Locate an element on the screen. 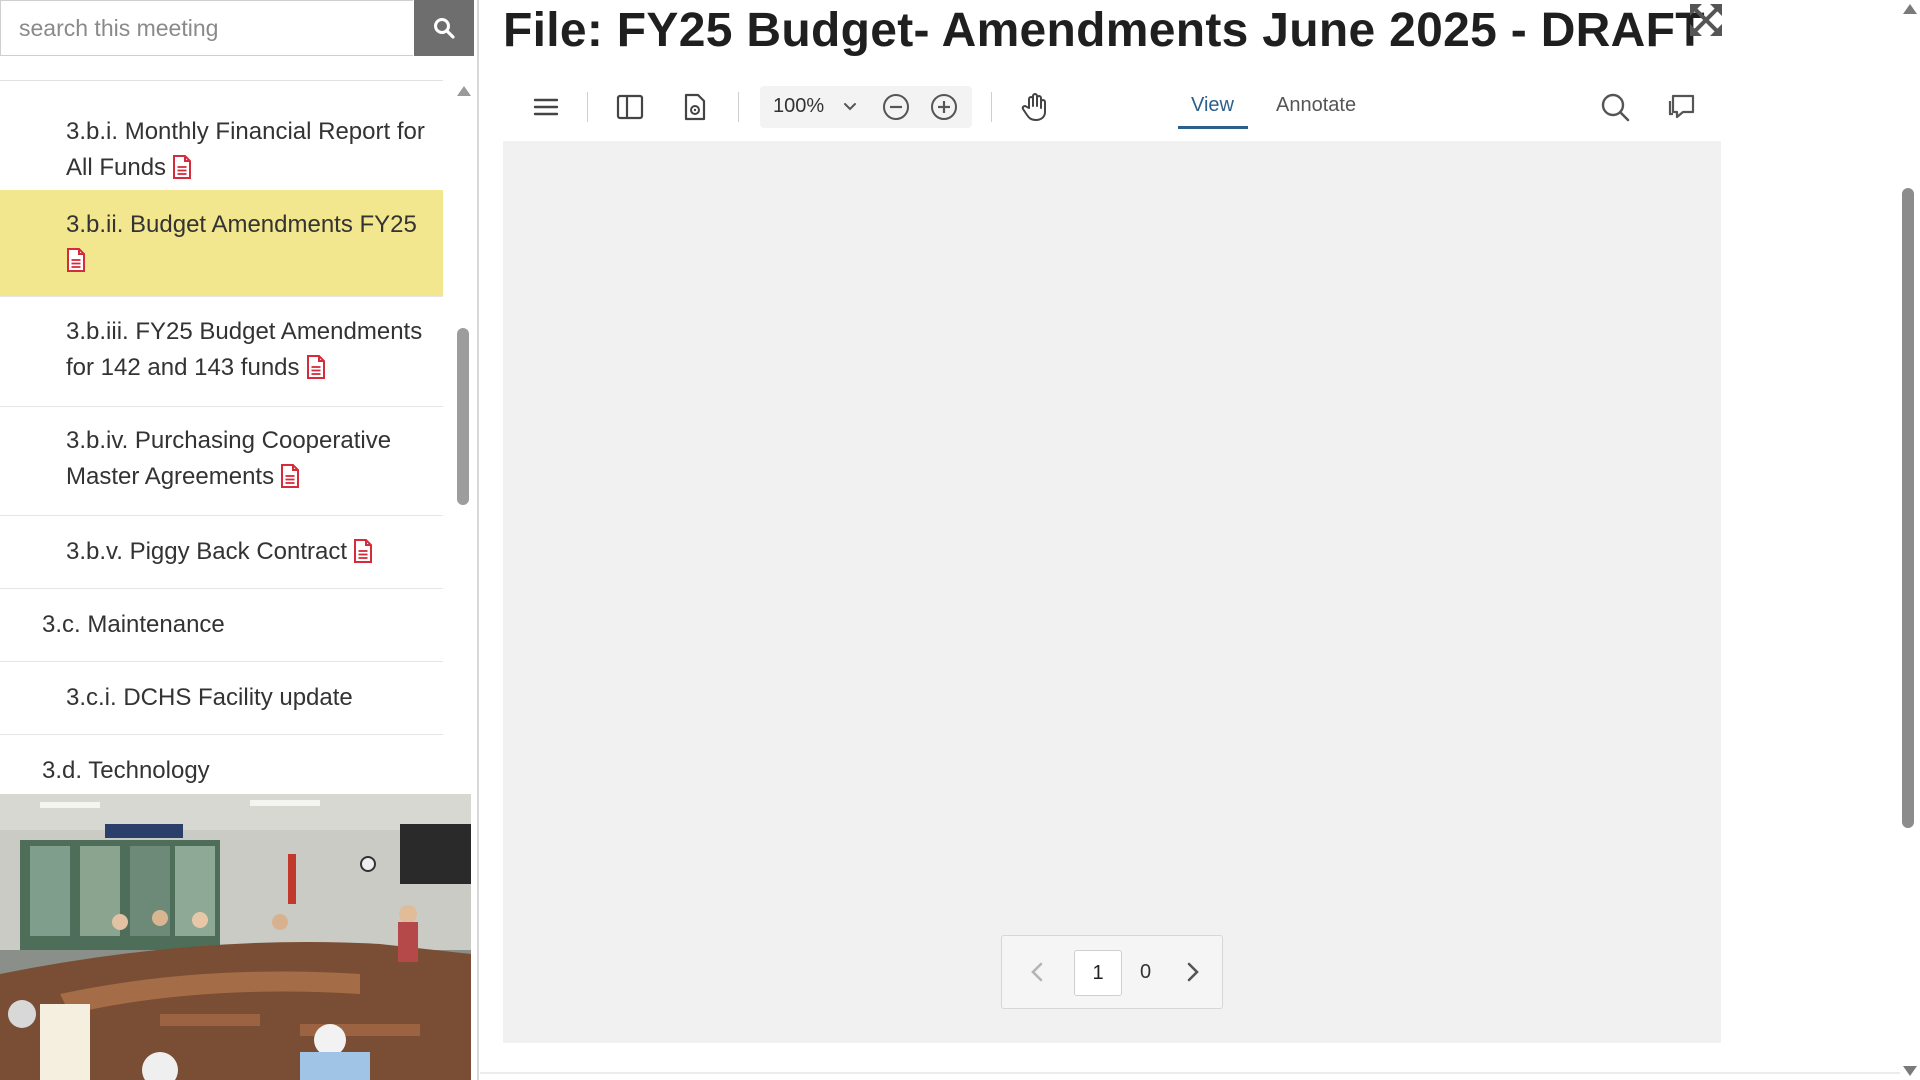 The height and width of the screenshot is (1080, 1920). next-page-button is located at coordinates (1192, 972).